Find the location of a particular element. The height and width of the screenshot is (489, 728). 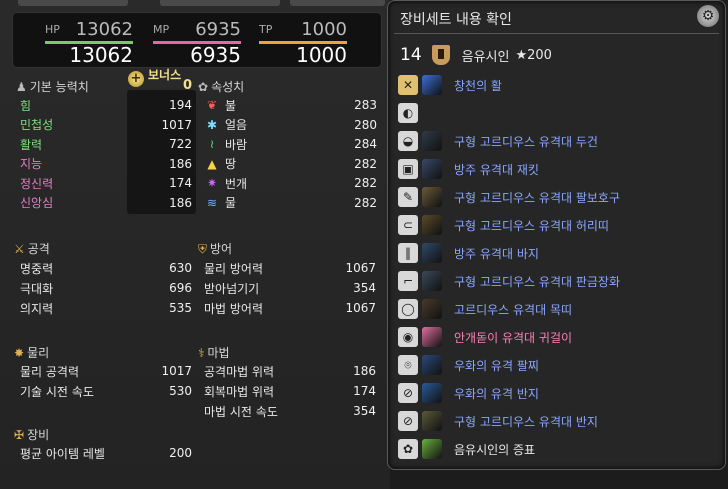

element-row: ▲ 땅 282 is located at coordinates (291, 164).